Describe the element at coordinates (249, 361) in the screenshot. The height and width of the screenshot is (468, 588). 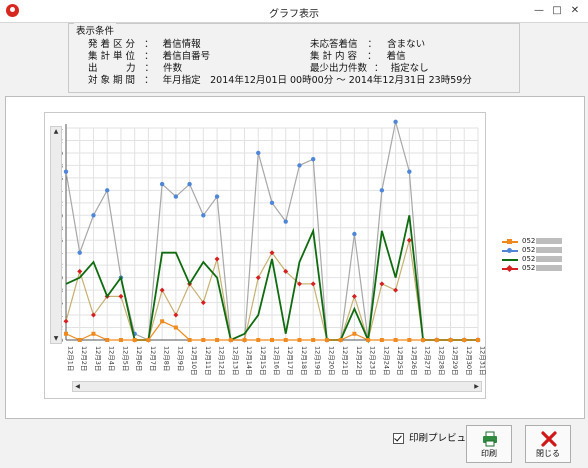
I see `x-tick-label: 12月14日` at that location.